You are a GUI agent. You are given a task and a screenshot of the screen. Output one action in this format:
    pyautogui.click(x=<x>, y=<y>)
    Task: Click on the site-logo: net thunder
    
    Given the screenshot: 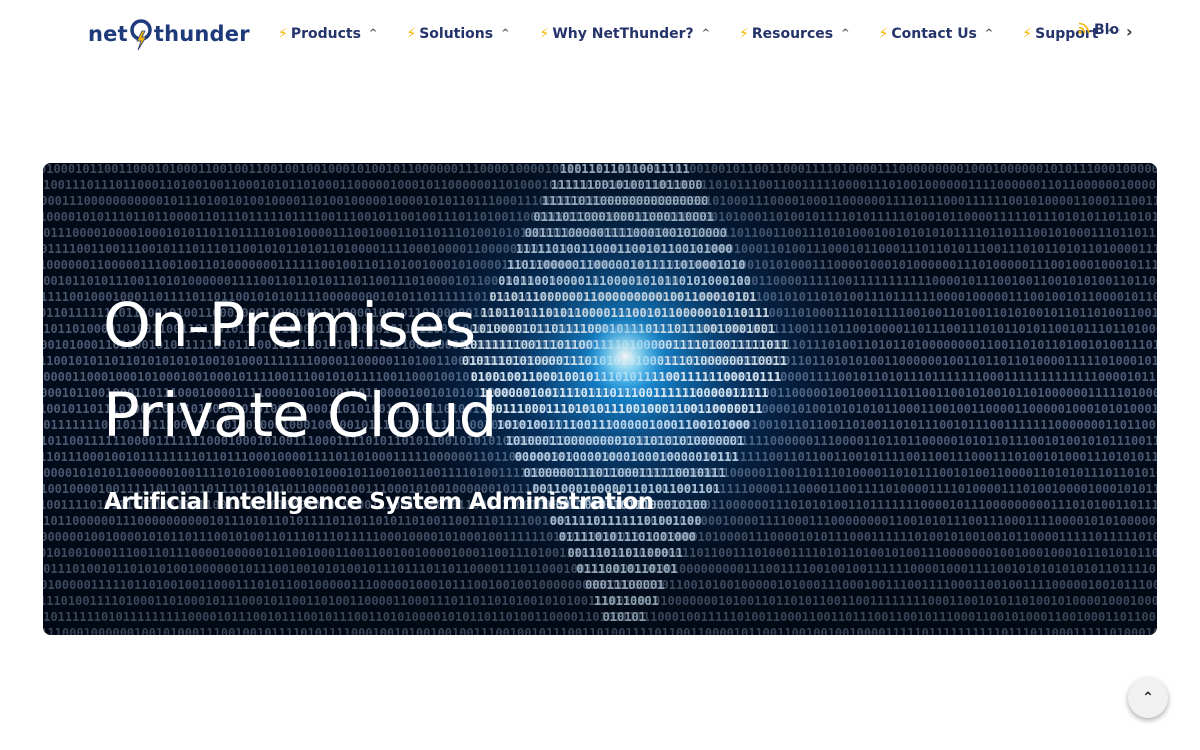 What is the action you would take?
    pyautogui.click(x=169, y=34)
    